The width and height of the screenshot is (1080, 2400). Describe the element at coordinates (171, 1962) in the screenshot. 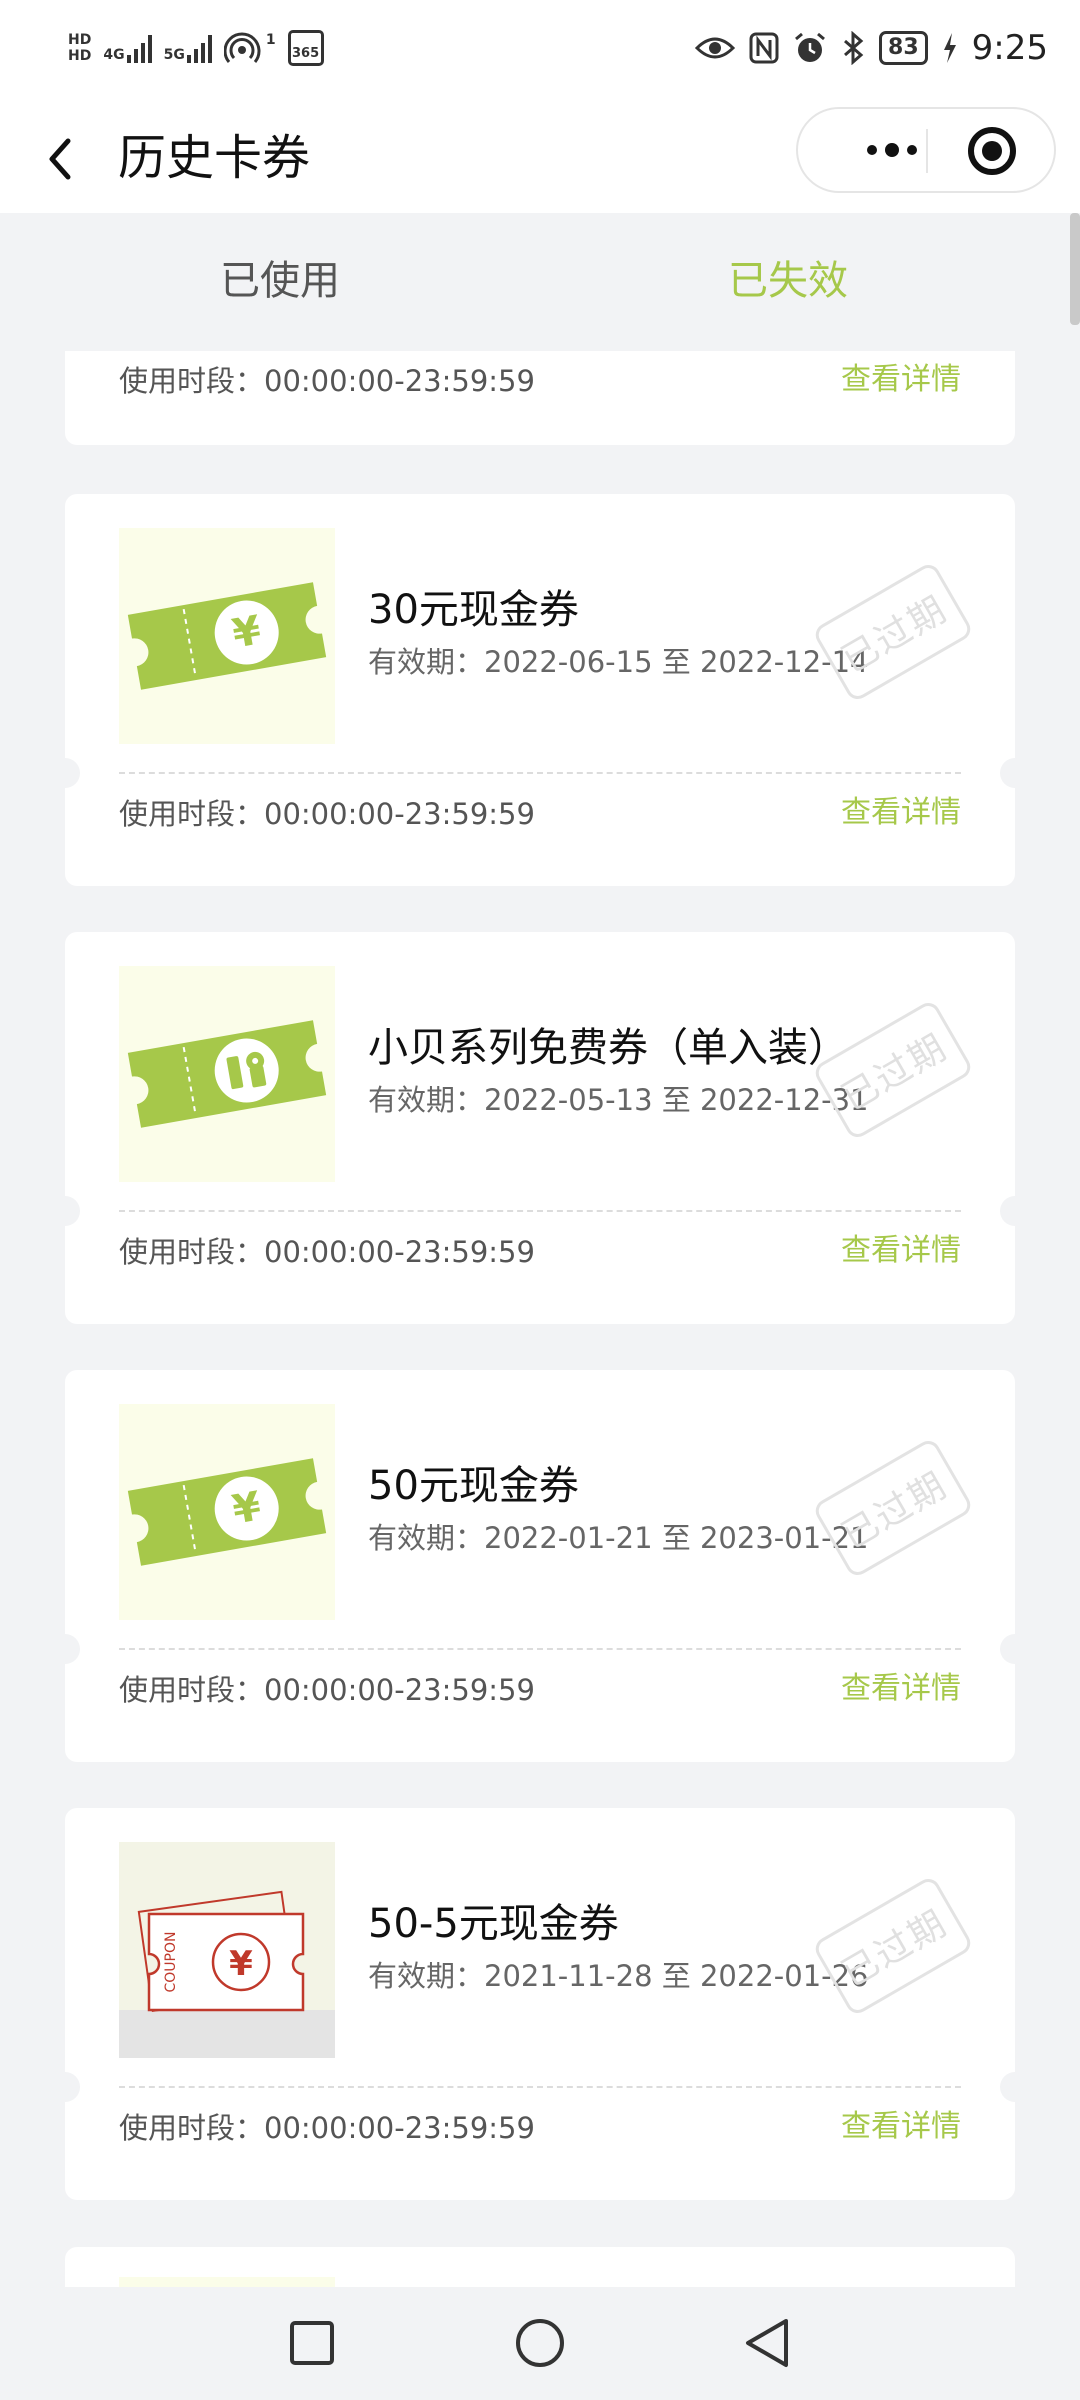

I see `svg-text: COUPON` at that location.